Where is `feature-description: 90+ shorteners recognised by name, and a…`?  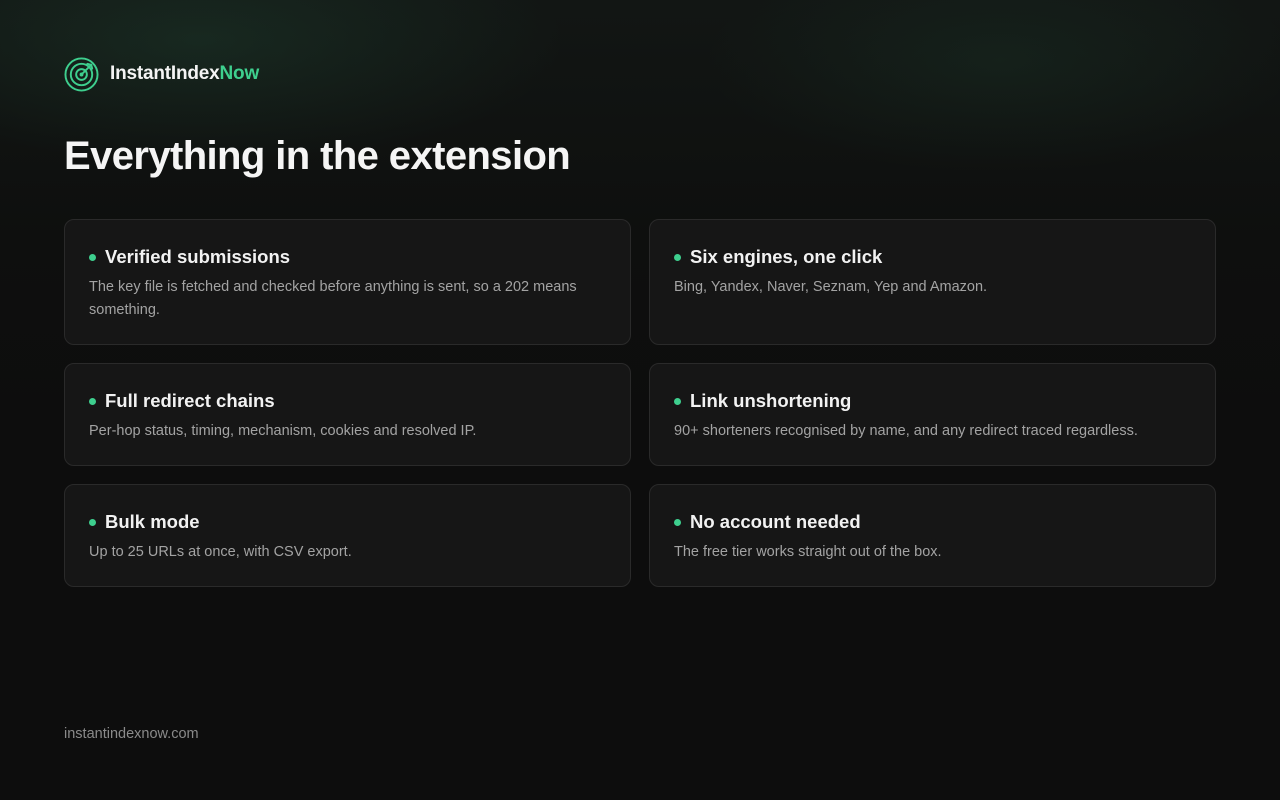
feature-description: 90+ shorteners recognised by name, and a… is located at coordinates (906, 431).